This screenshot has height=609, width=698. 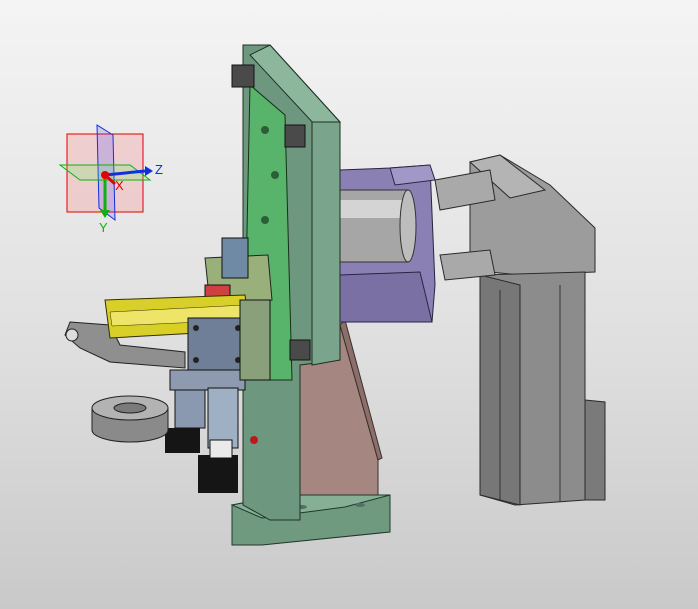 What do you see at coordinates (520, 330) in the screenshot?
I see `gear-motor` at bounding box center [520, 330].